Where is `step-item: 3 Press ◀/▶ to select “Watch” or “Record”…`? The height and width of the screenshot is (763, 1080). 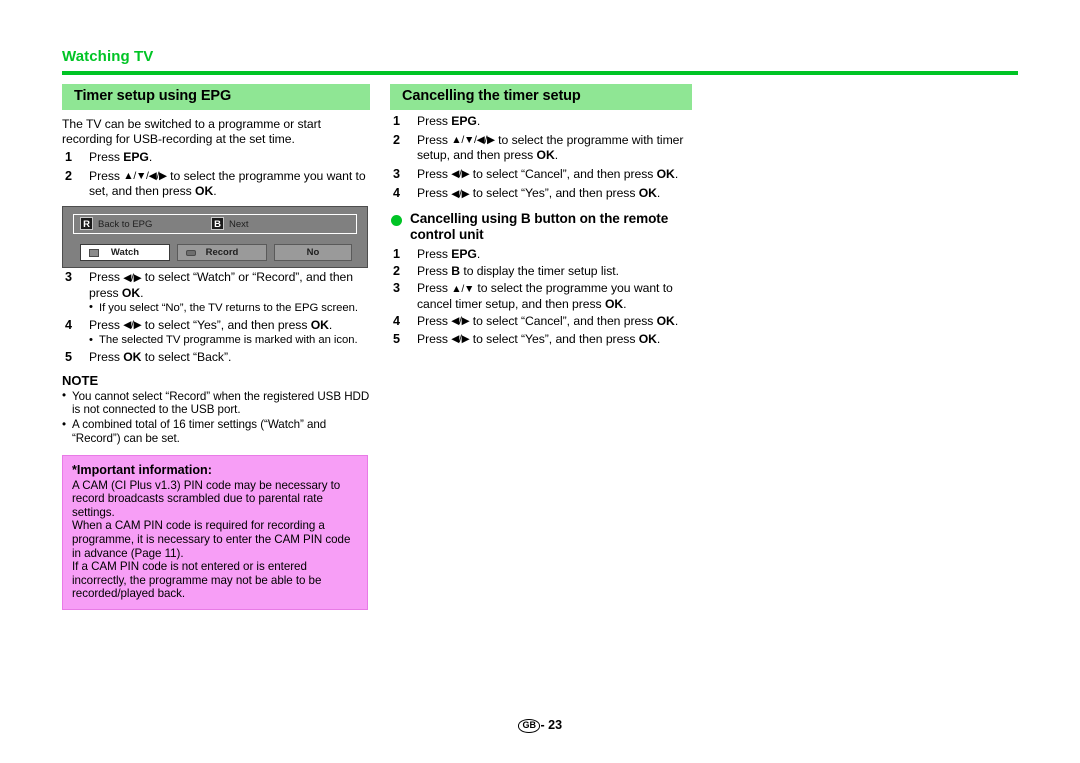
step-item: 3 Press ◀/▶ to select “Watch” or “Record”… is located at coordinates (216, 292).